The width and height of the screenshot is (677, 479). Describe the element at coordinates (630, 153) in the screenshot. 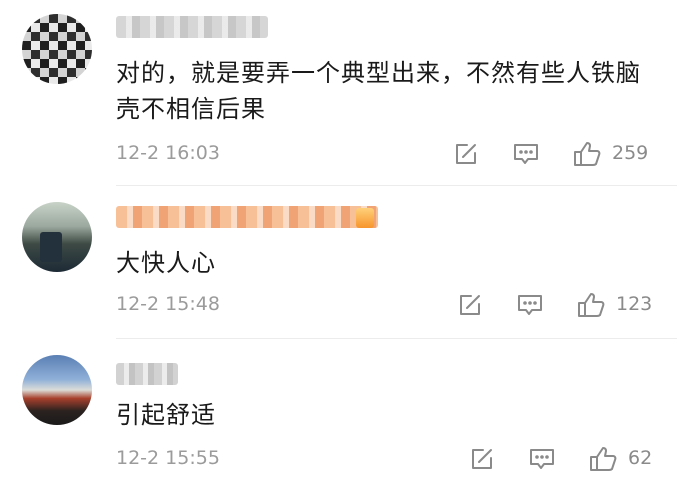

I see `like-count: 259` at that location.